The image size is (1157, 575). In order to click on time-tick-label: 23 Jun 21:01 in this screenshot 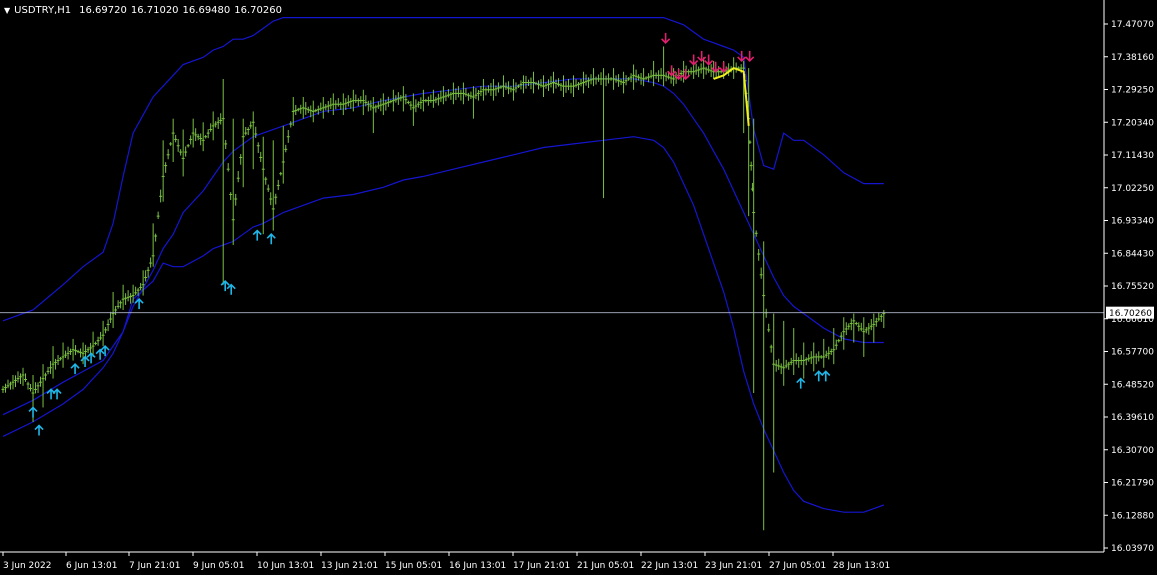, I will do `click(733, 566)`.